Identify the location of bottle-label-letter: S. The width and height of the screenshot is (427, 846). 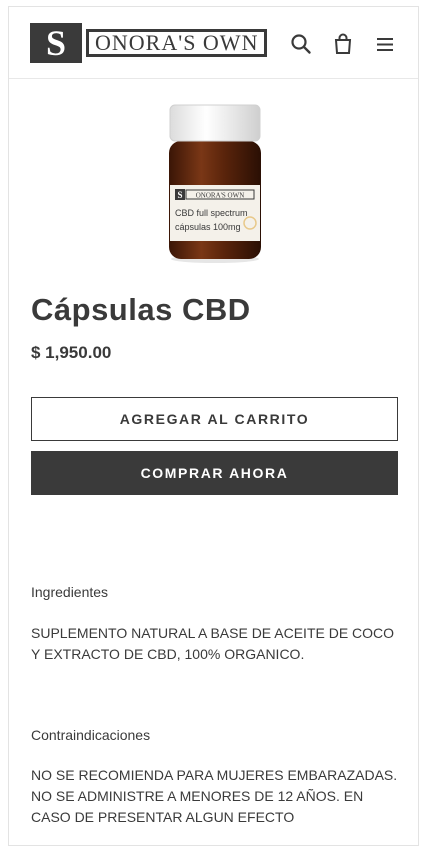
(179, 195).